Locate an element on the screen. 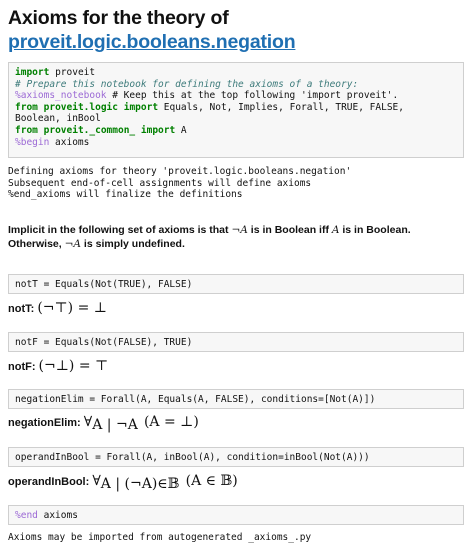 Image resolution: width=474 pixels, height=548 pixels. axiom-body: (A ∈ 𝔹) is located at coordinates (211, 481).